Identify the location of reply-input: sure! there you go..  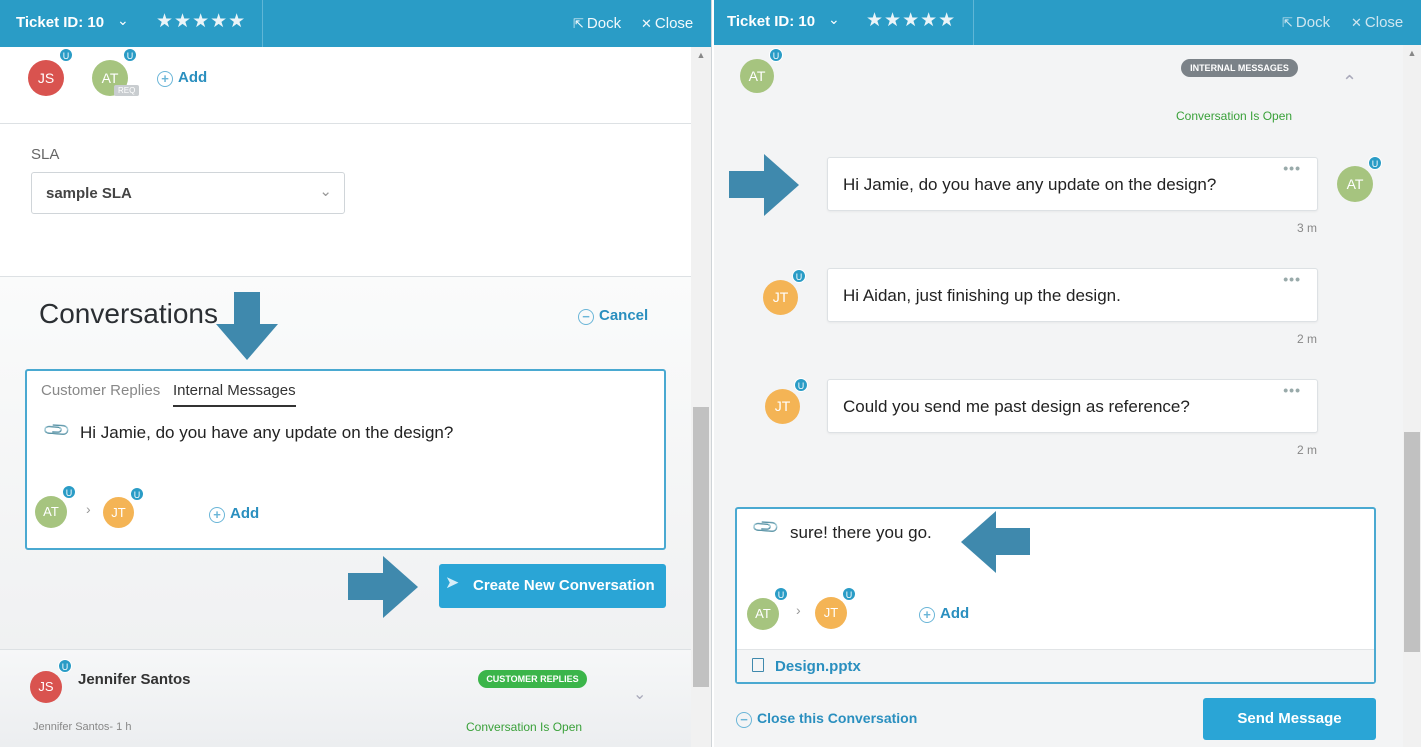
(861, 533).